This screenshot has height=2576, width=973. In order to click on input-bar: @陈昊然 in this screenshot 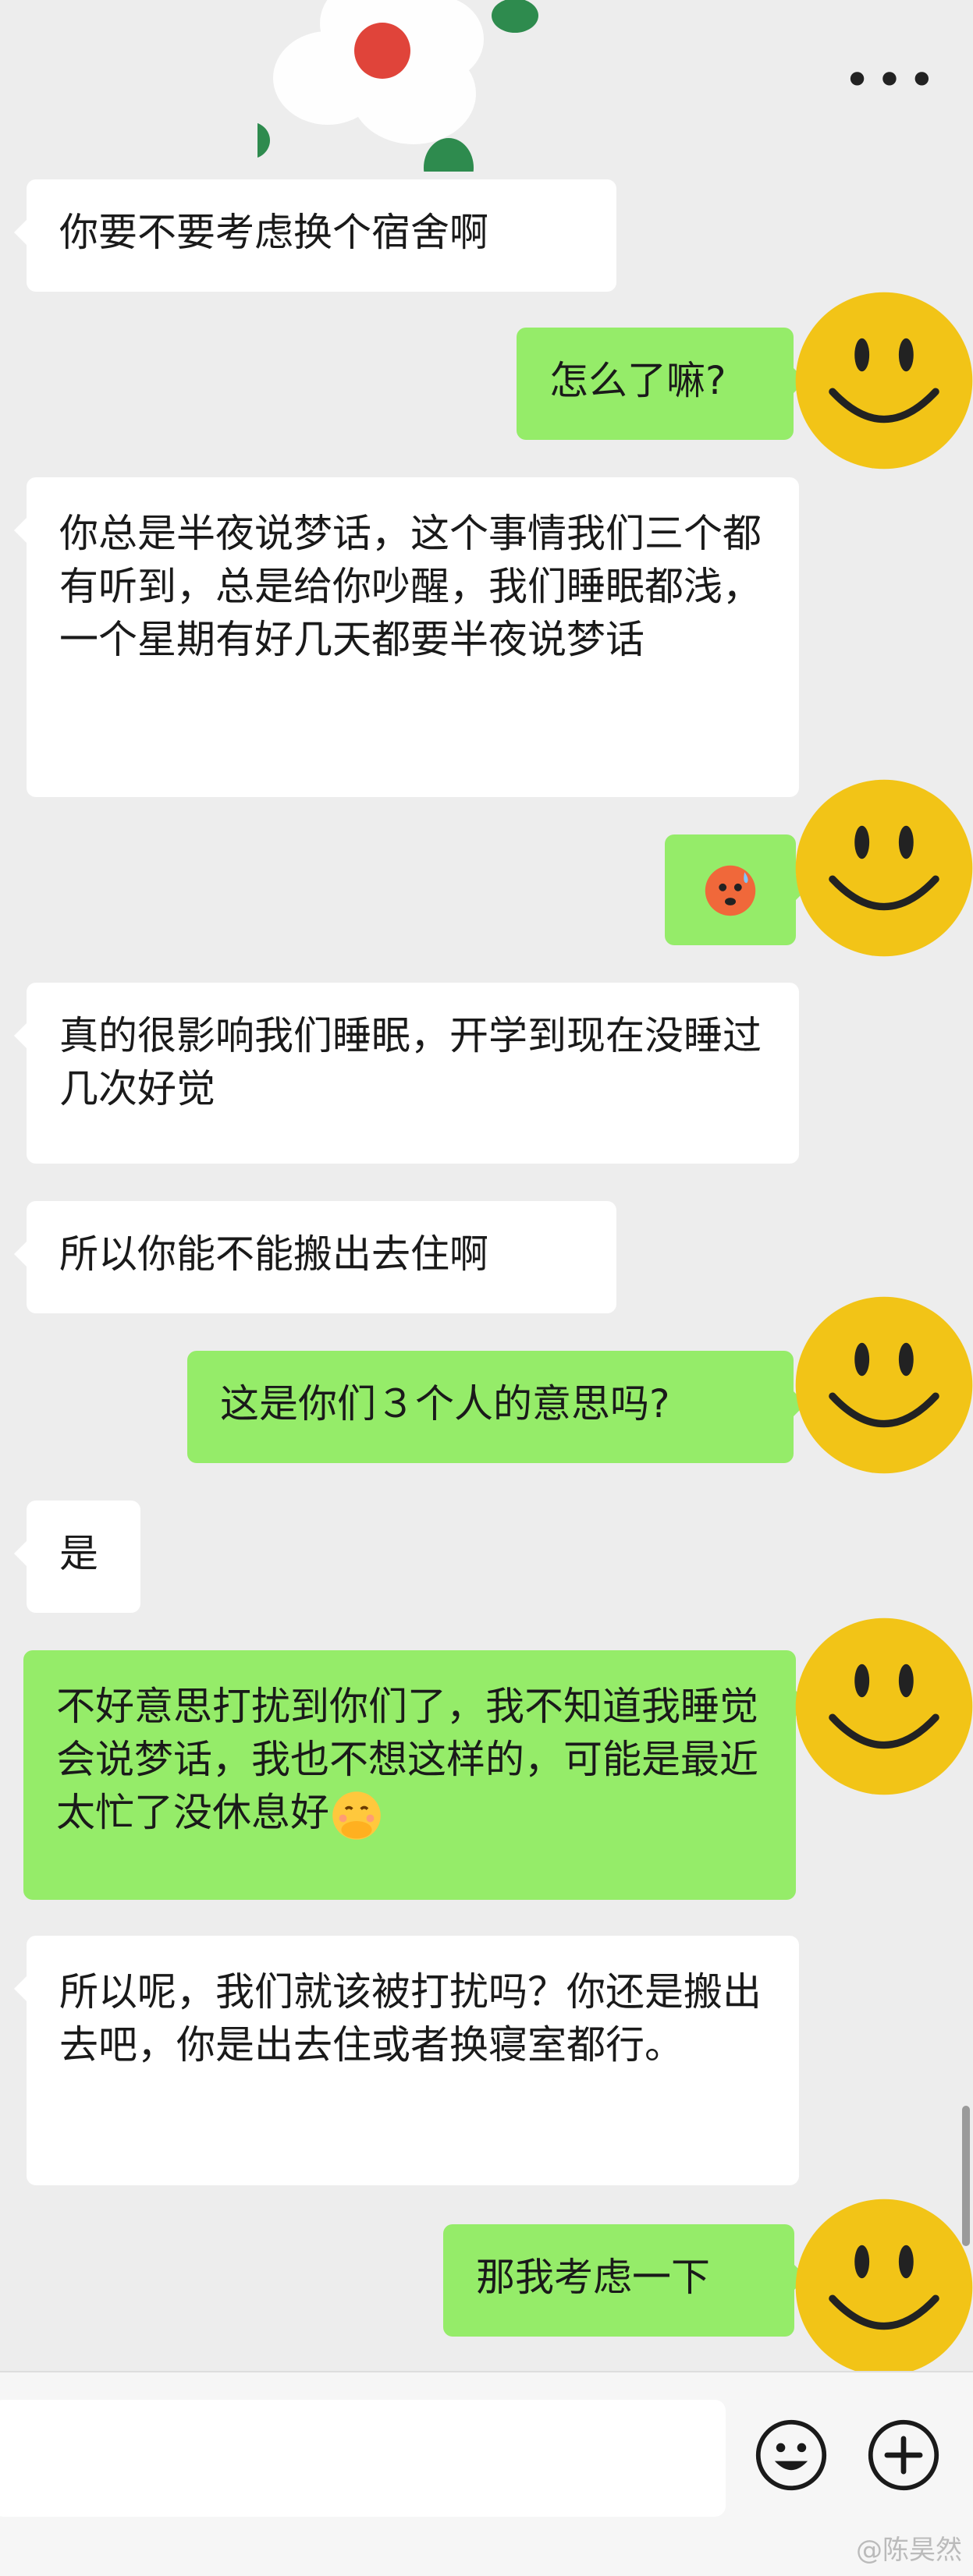, I will do `click(486, 2473)`.